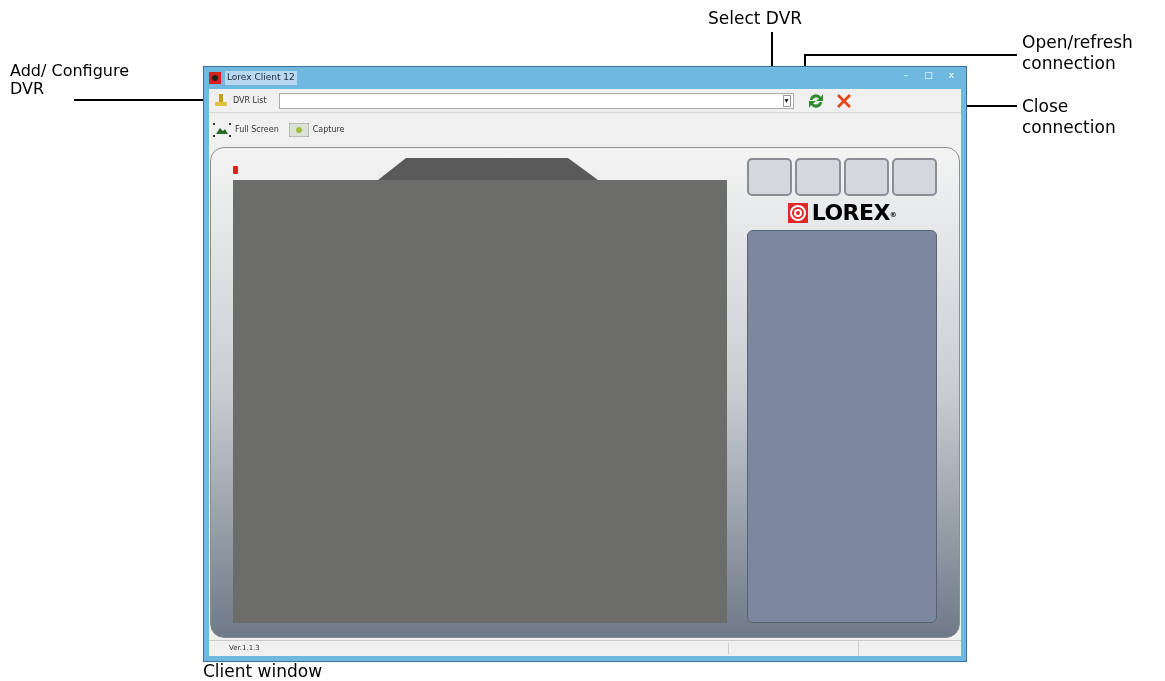  What do you see at coordinates (1069, 117) in the screenshot?
I see `callout-label: Close connection` at bounding box center [1069, 117].